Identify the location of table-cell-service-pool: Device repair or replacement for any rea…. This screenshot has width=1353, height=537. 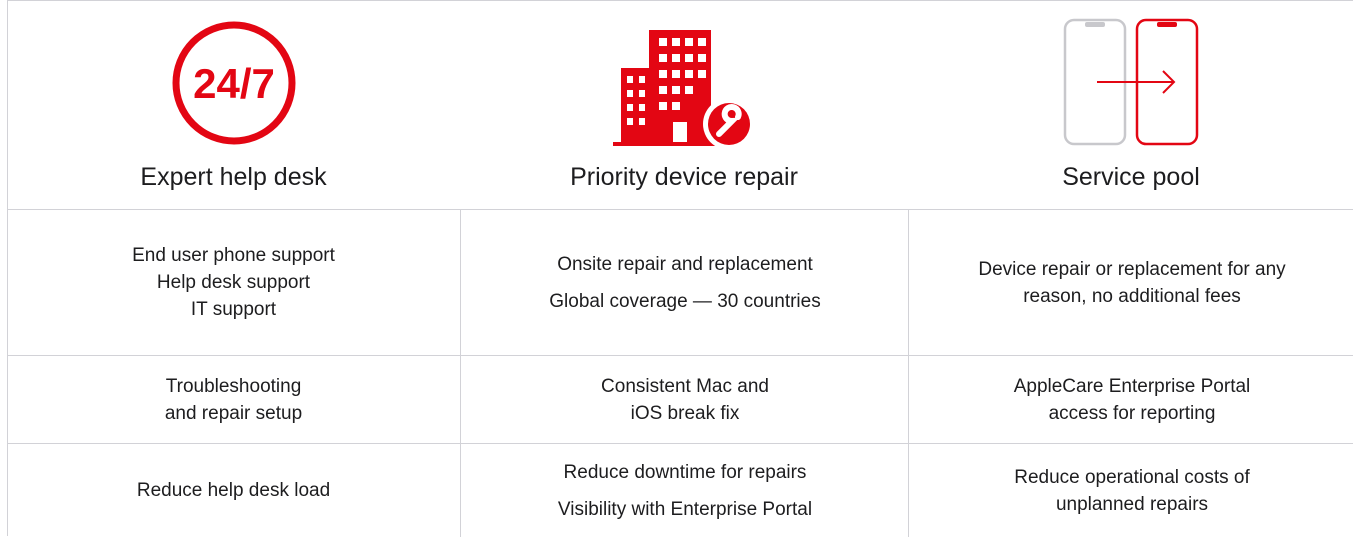
(1130, 282).